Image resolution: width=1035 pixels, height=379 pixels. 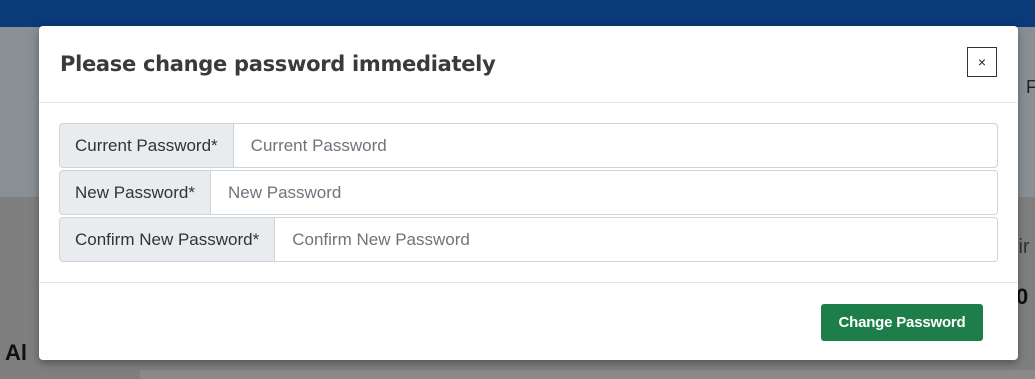 I want to click on background-text-fragment: F, so click(x=1030, y=87).